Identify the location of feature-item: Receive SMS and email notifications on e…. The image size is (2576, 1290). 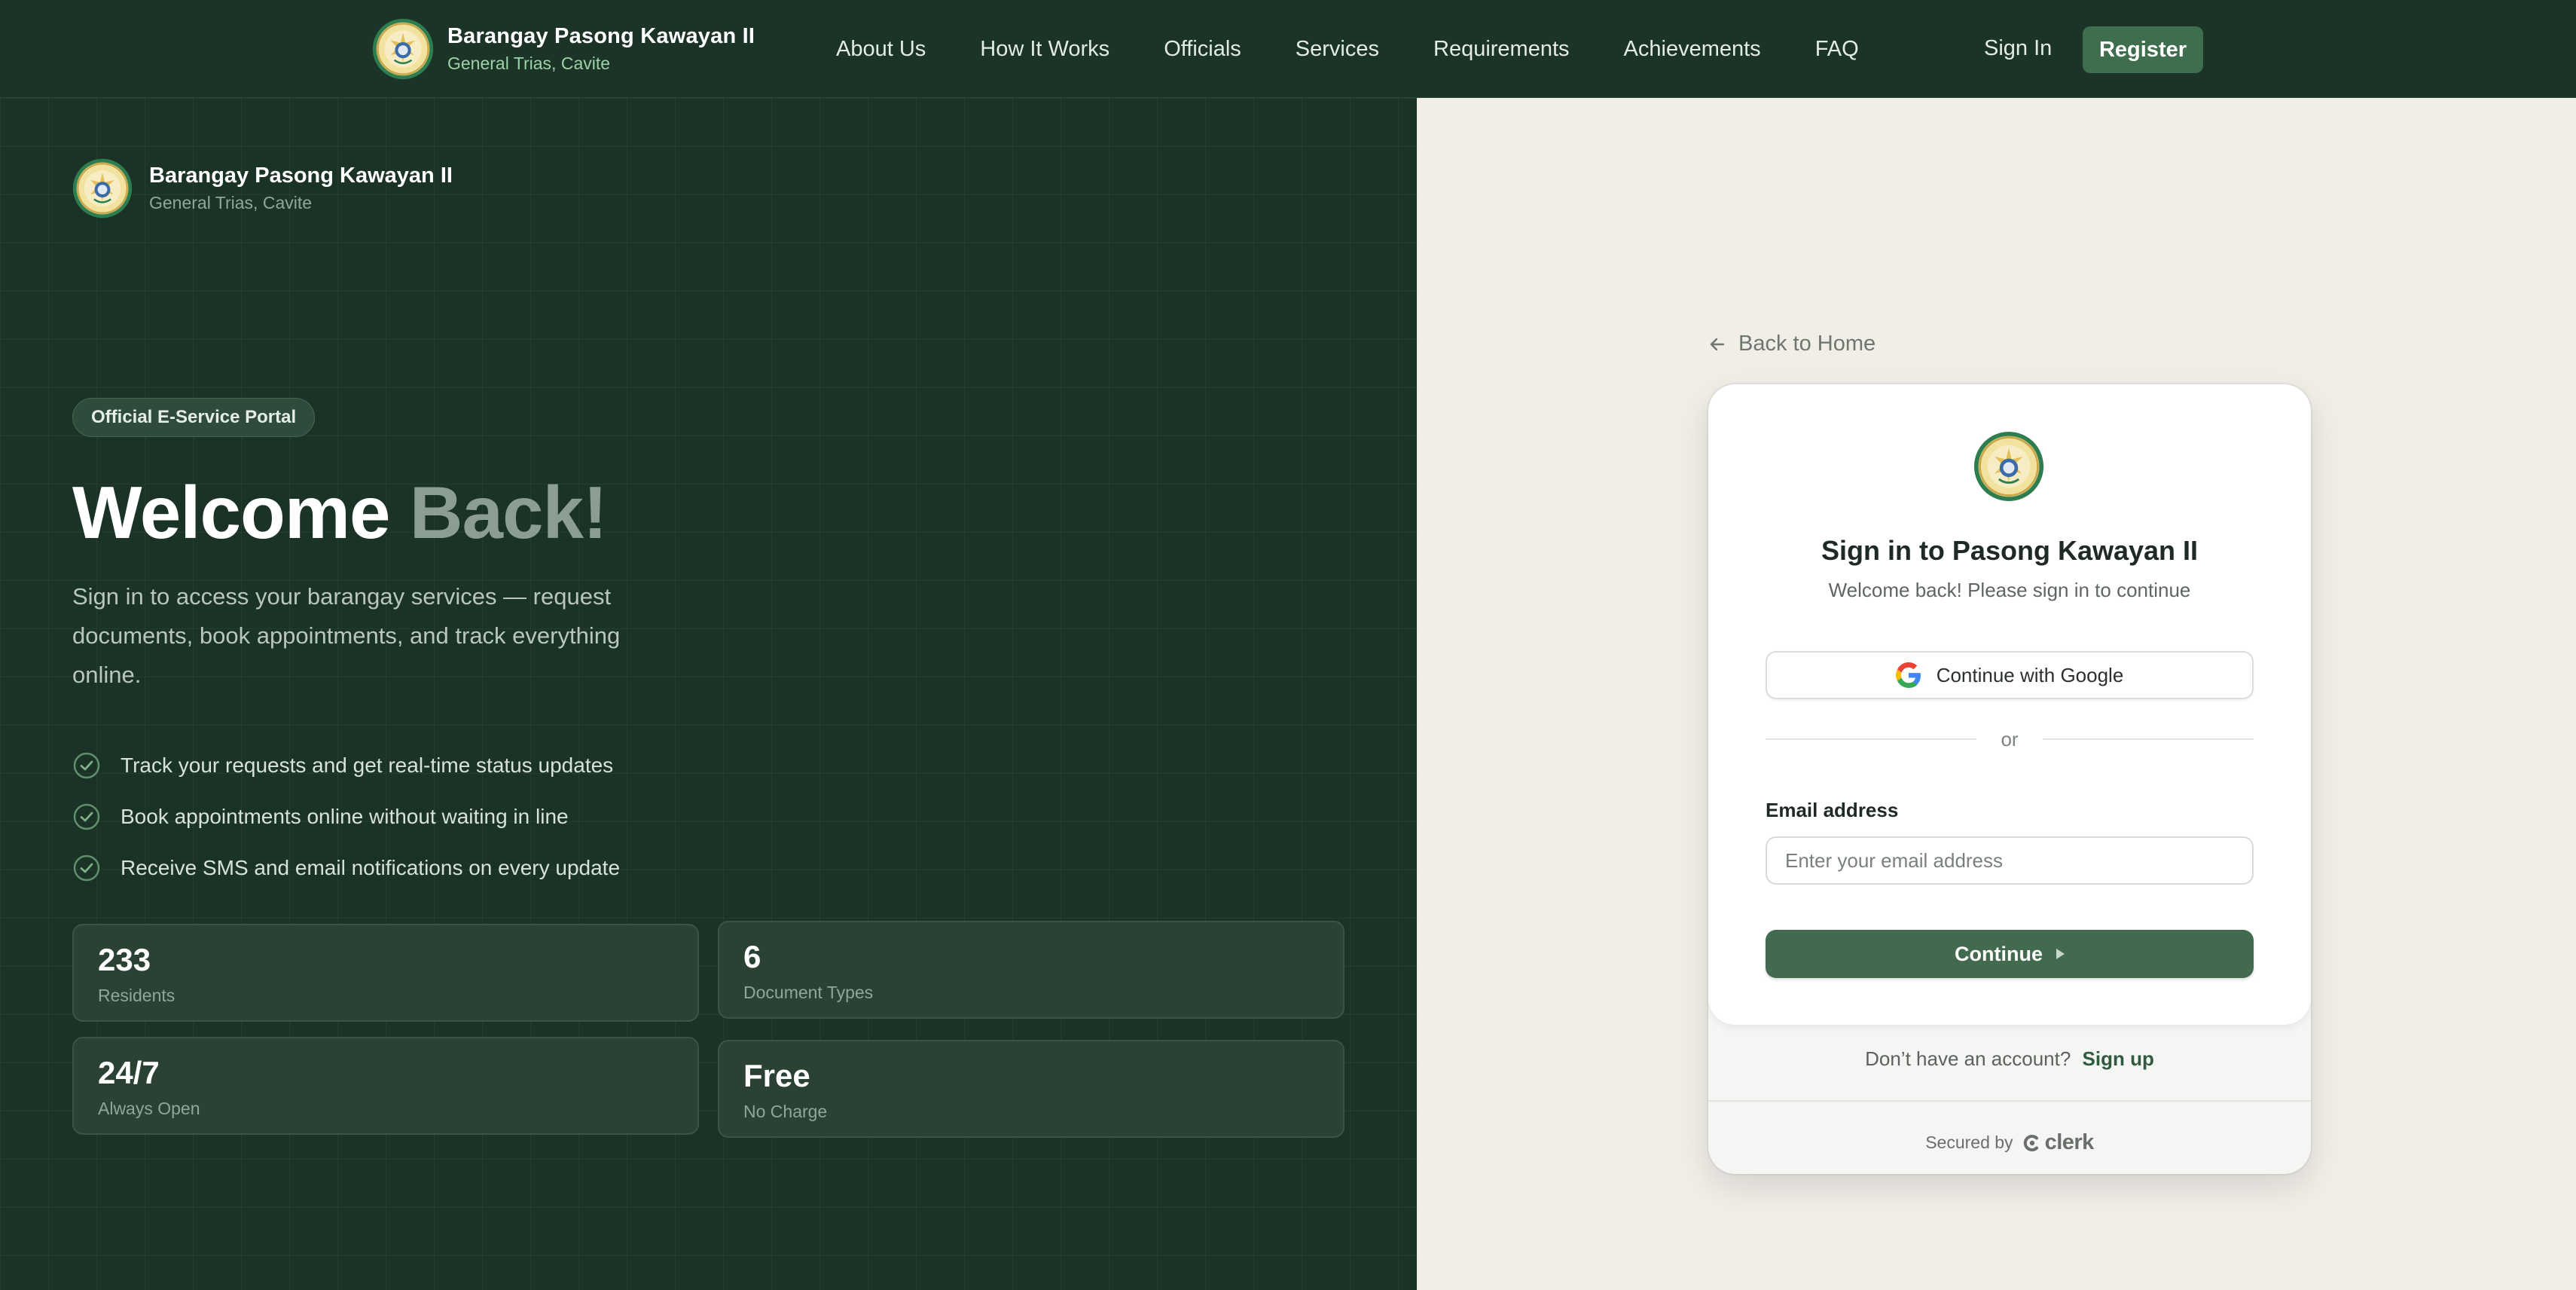
(346, 868).